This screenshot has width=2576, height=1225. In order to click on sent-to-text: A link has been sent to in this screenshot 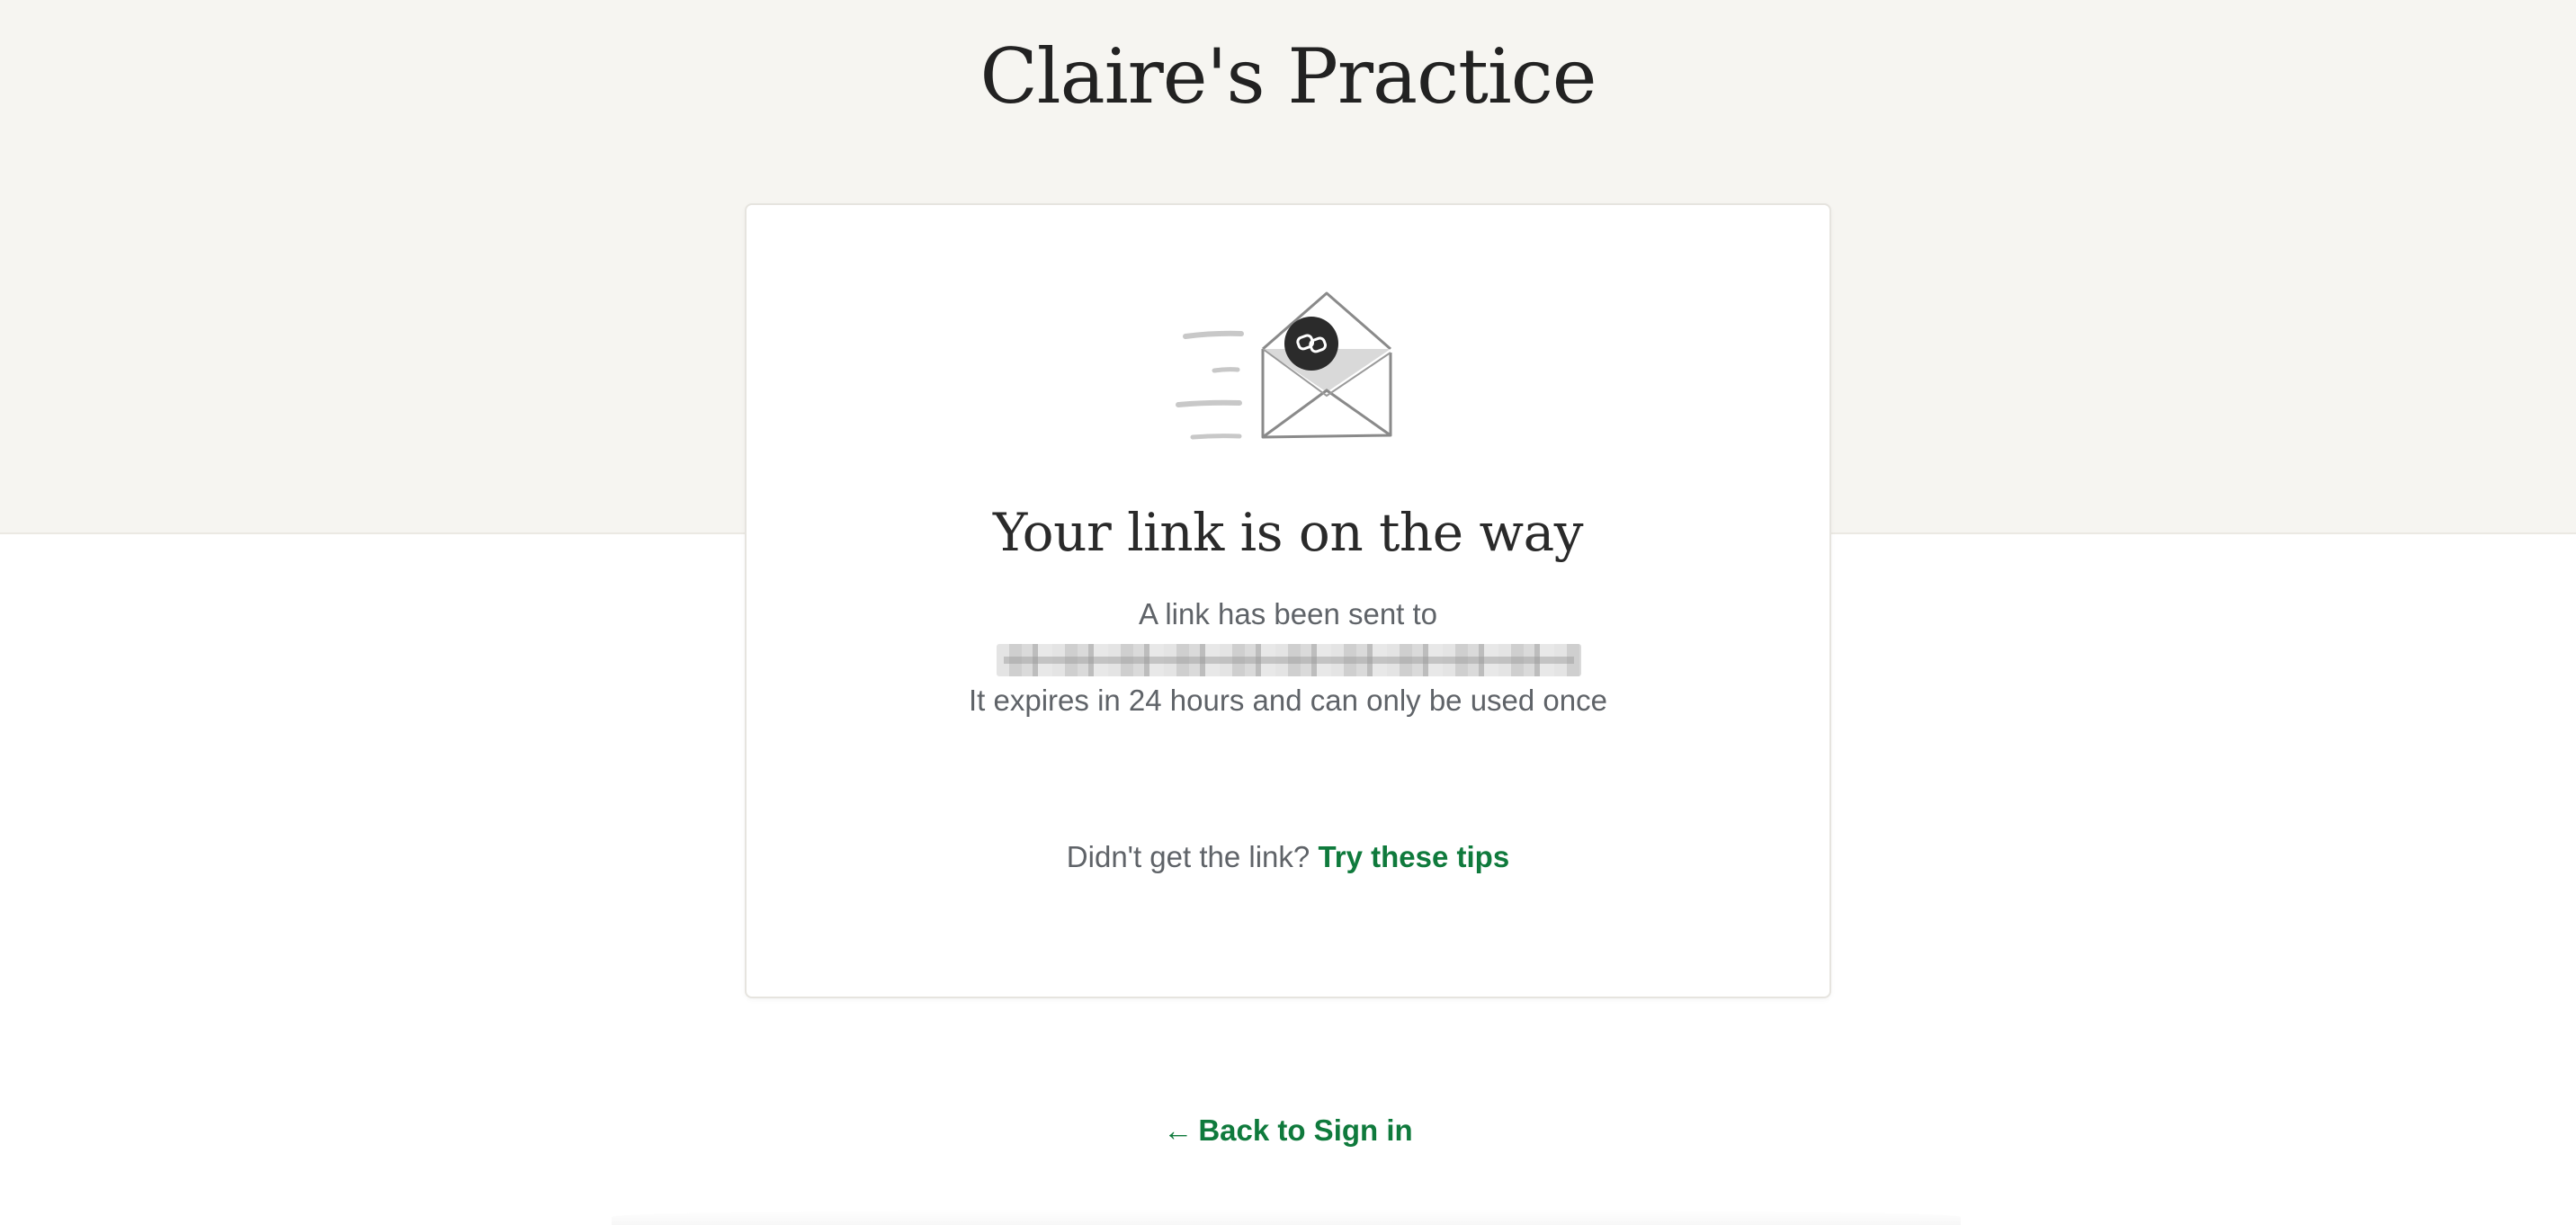, I will do `click(1288, 613)`.